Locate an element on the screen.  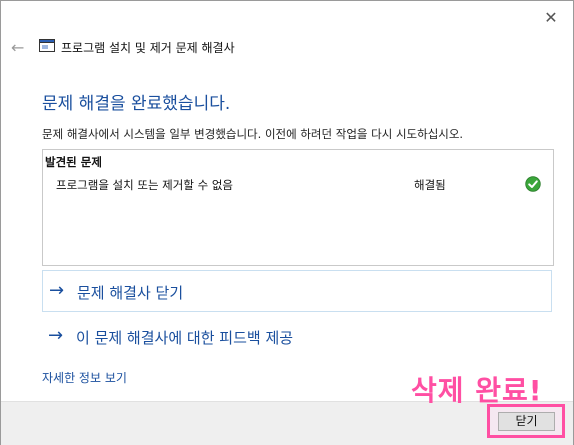
page-heading: 문제 해결을 완료했습니다. is located at coordinates (136, 104).